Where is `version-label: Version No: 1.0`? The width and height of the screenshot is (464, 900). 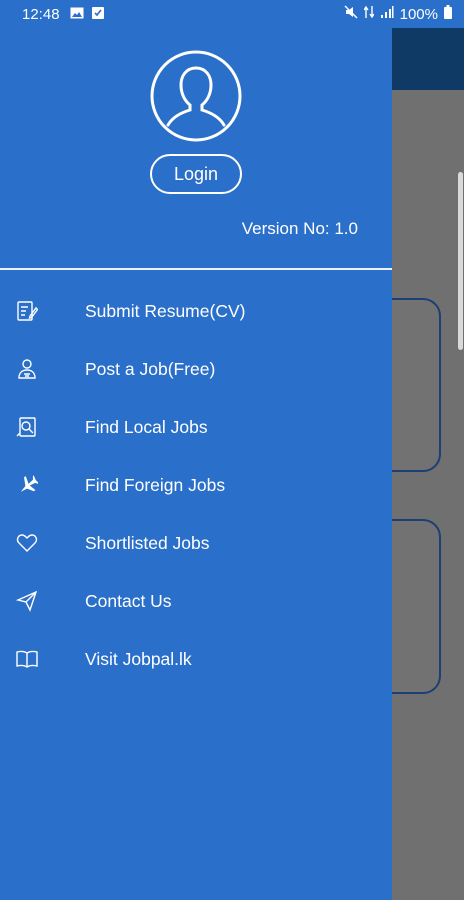 version-label: Version No: 1.0 is located at coordinates (299, 228).